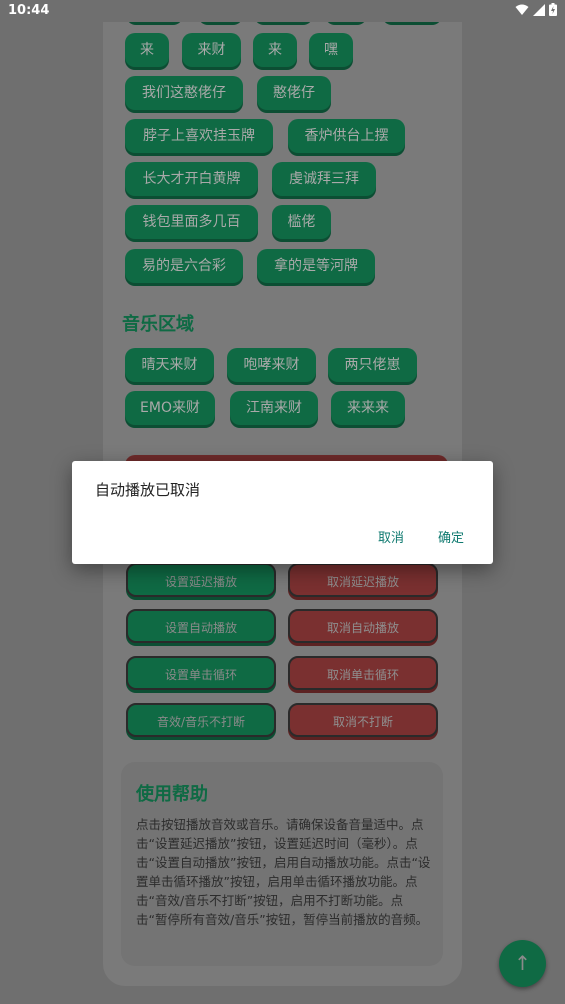  What do you see at coordinates (522, 10) in the screenshot?
I see `wifi-icon` at bounding box center [522, 10].